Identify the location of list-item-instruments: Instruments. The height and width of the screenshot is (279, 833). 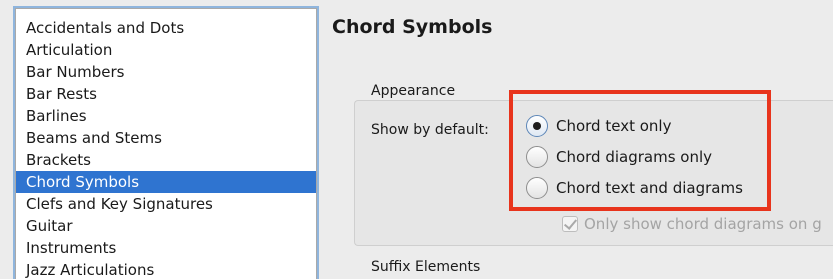
(166, 248).